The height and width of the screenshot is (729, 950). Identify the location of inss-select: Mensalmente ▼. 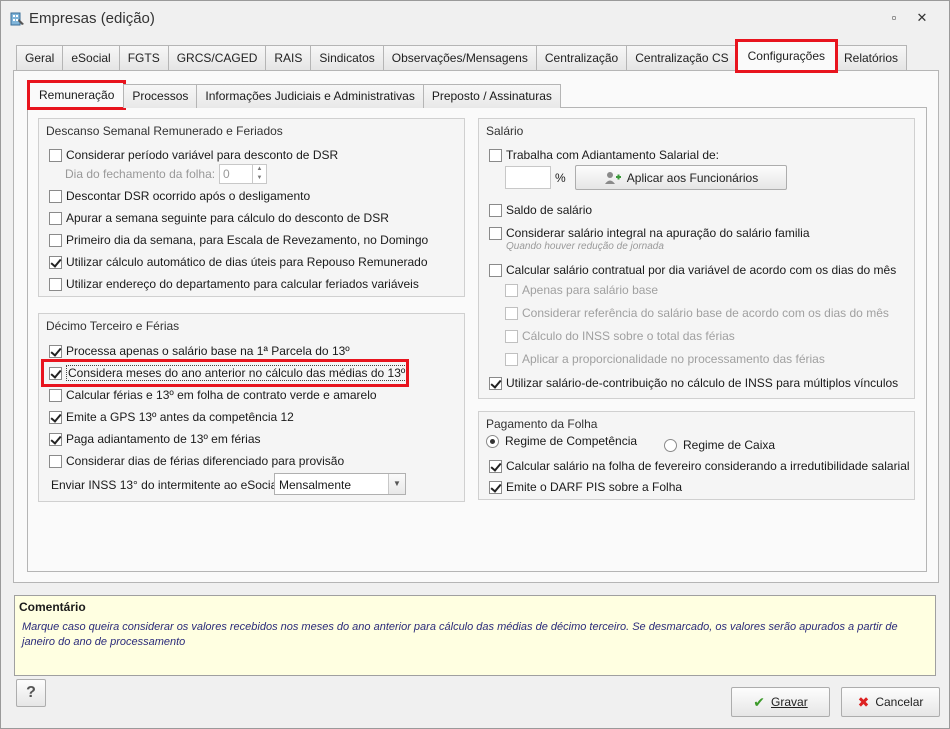
(340, 484).